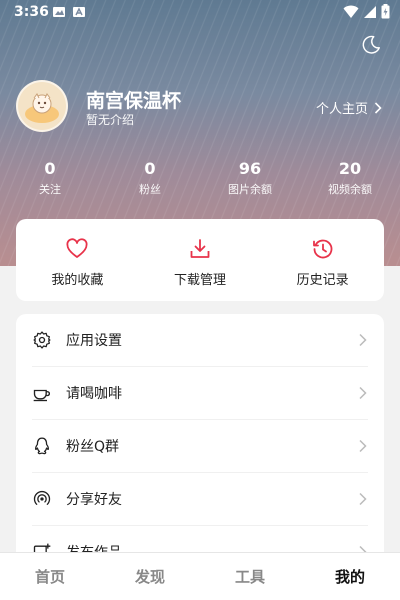 Image resolution: width=400 pixels, height=600 pixels. What do you see at coordinates (50, 576) in the screenshot?
I see `tab-home: 首页` at bounding box center [50, 576].